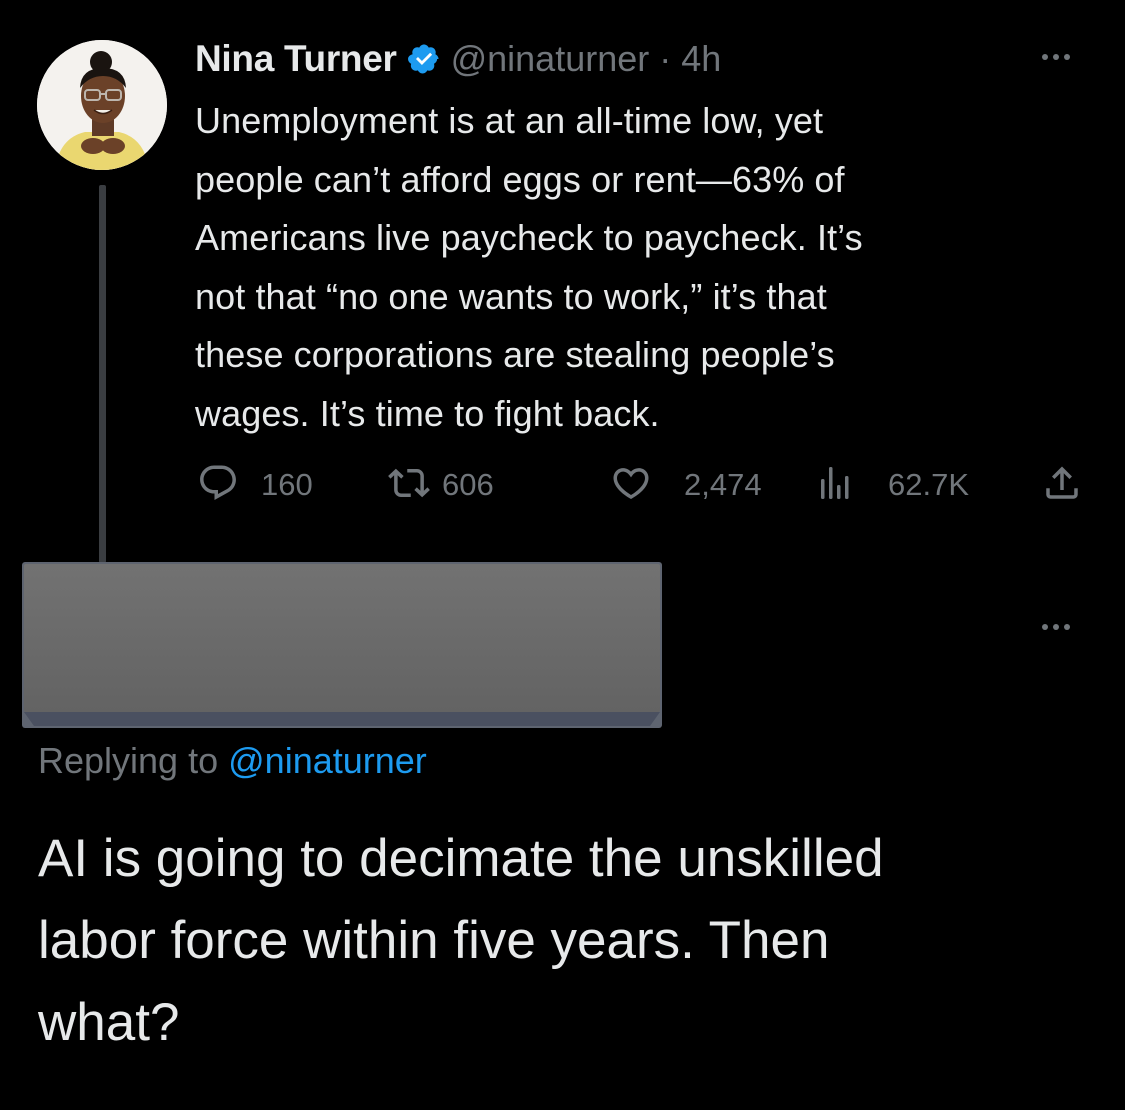  I want to click on views-count: 62.7K, so click(929, 484).